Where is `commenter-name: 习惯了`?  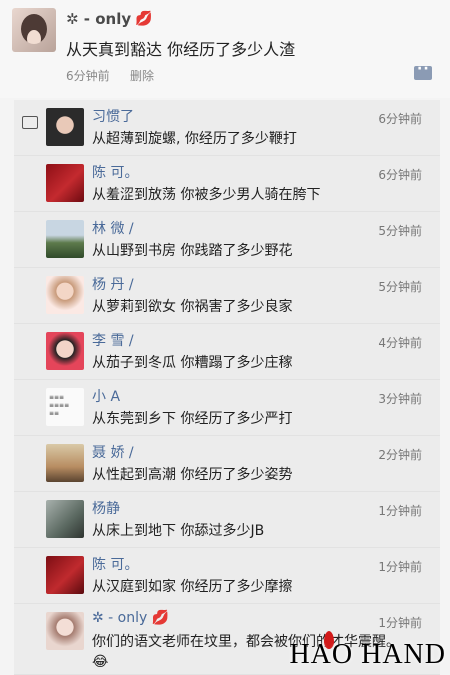 commenter-name: 习惯了 is located at coordinates (113, 116).